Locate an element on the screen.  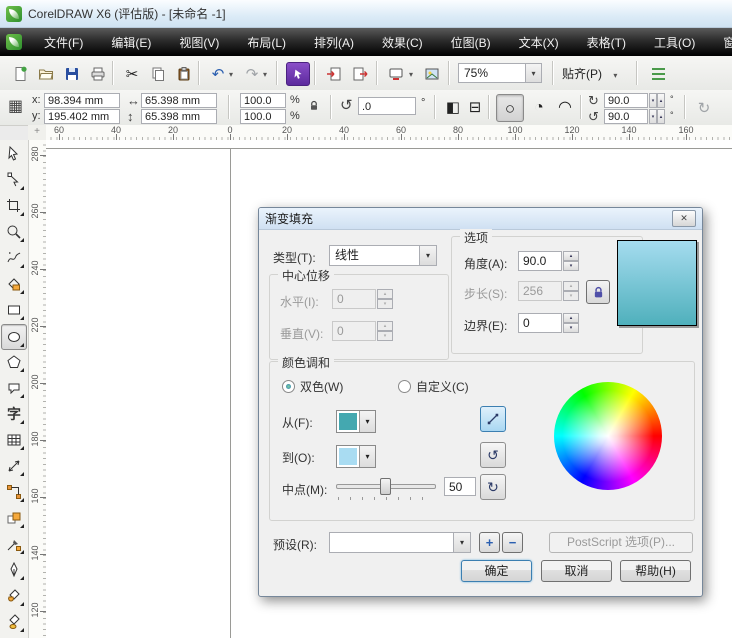
menu-tools: 工具(O) is located at coordinates (674, 42).